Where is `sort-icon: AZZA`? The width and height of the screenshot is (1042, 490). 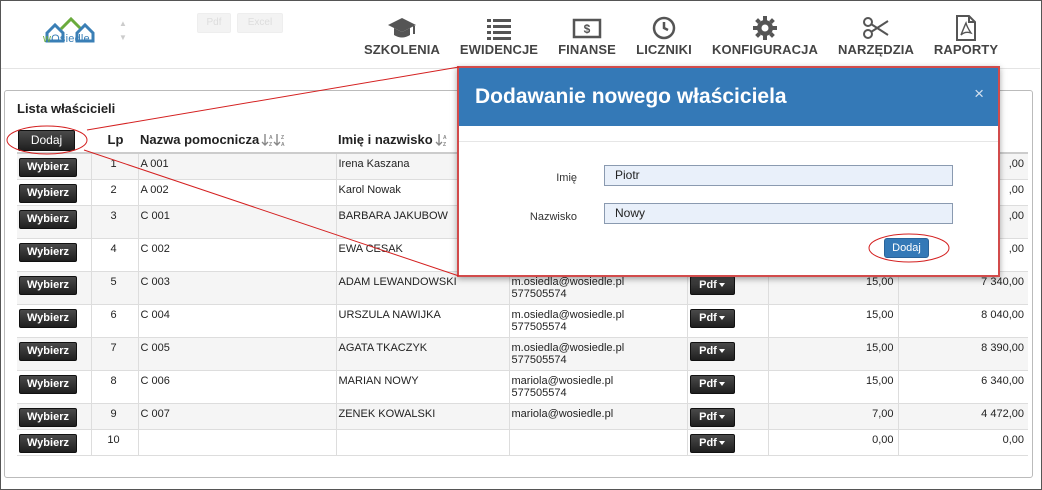 sort-icon: AZZA is located at coordinates (273, 140).